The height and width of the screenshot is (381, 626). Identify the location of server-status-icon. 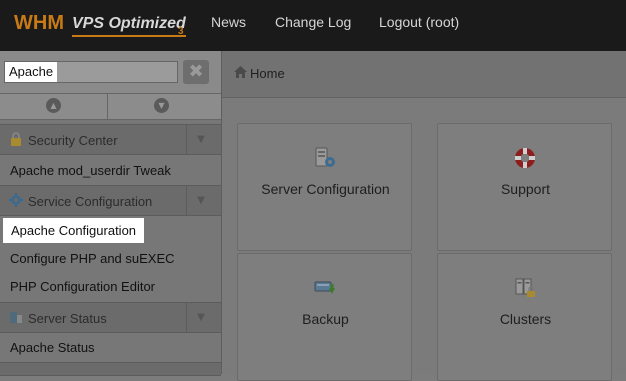
(16, 317).